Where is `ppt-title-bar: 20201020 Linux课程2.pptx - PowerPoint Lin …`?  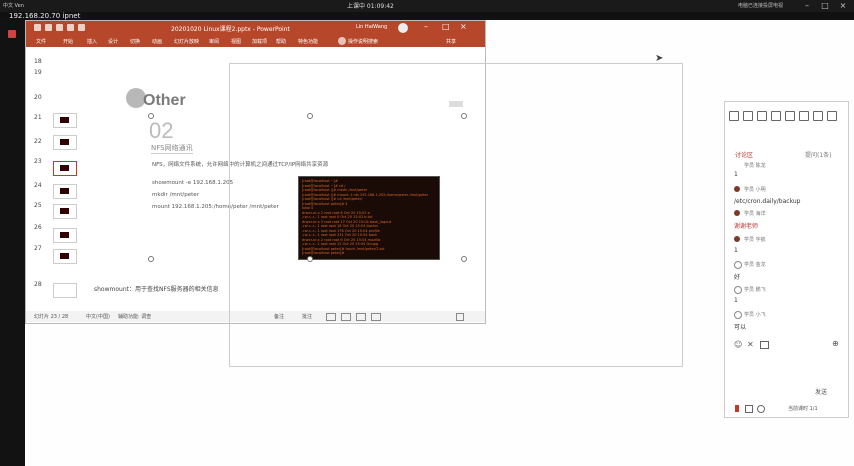 ppt-title-bar: 20201020 Linux课程2.pptx - PowerPoint Lin … is located at coordinates (255, 28).